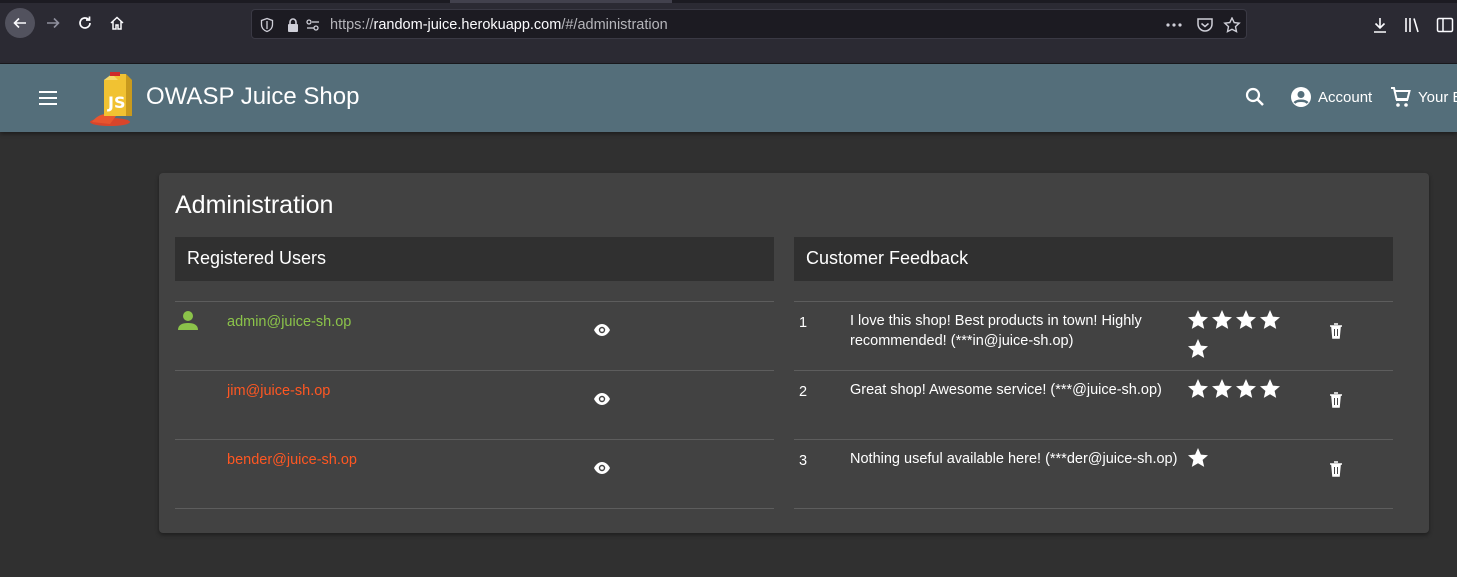 Image resolution: width=1457 pixels, height=577 pixels. Describe the element at coordinates (1205, 25) in the screenshot. I see `pocket-icon` at that location.